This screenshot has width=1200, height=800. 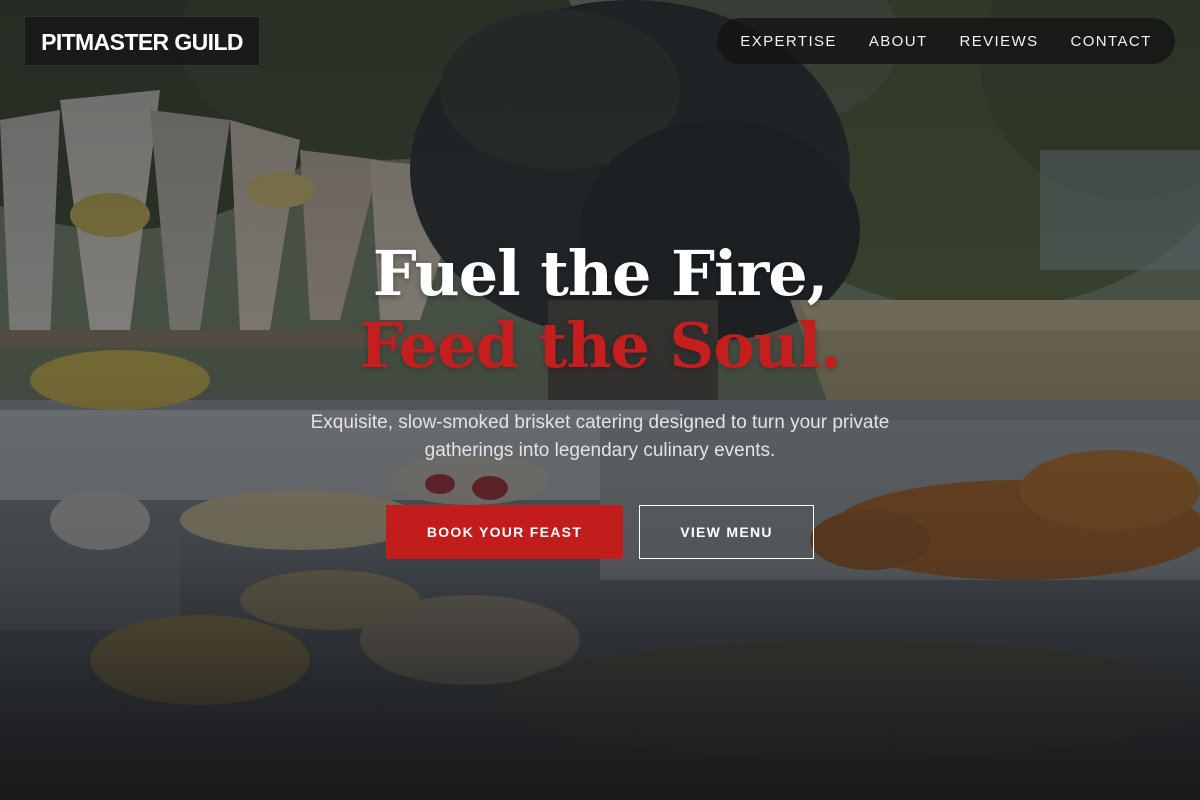 What do you see at coordinates (946, 41) in the screenshot?
I see `main-nav: EXPERTISE ABOUT REVIEWS CONTACT` at bounding box center [946, 41].